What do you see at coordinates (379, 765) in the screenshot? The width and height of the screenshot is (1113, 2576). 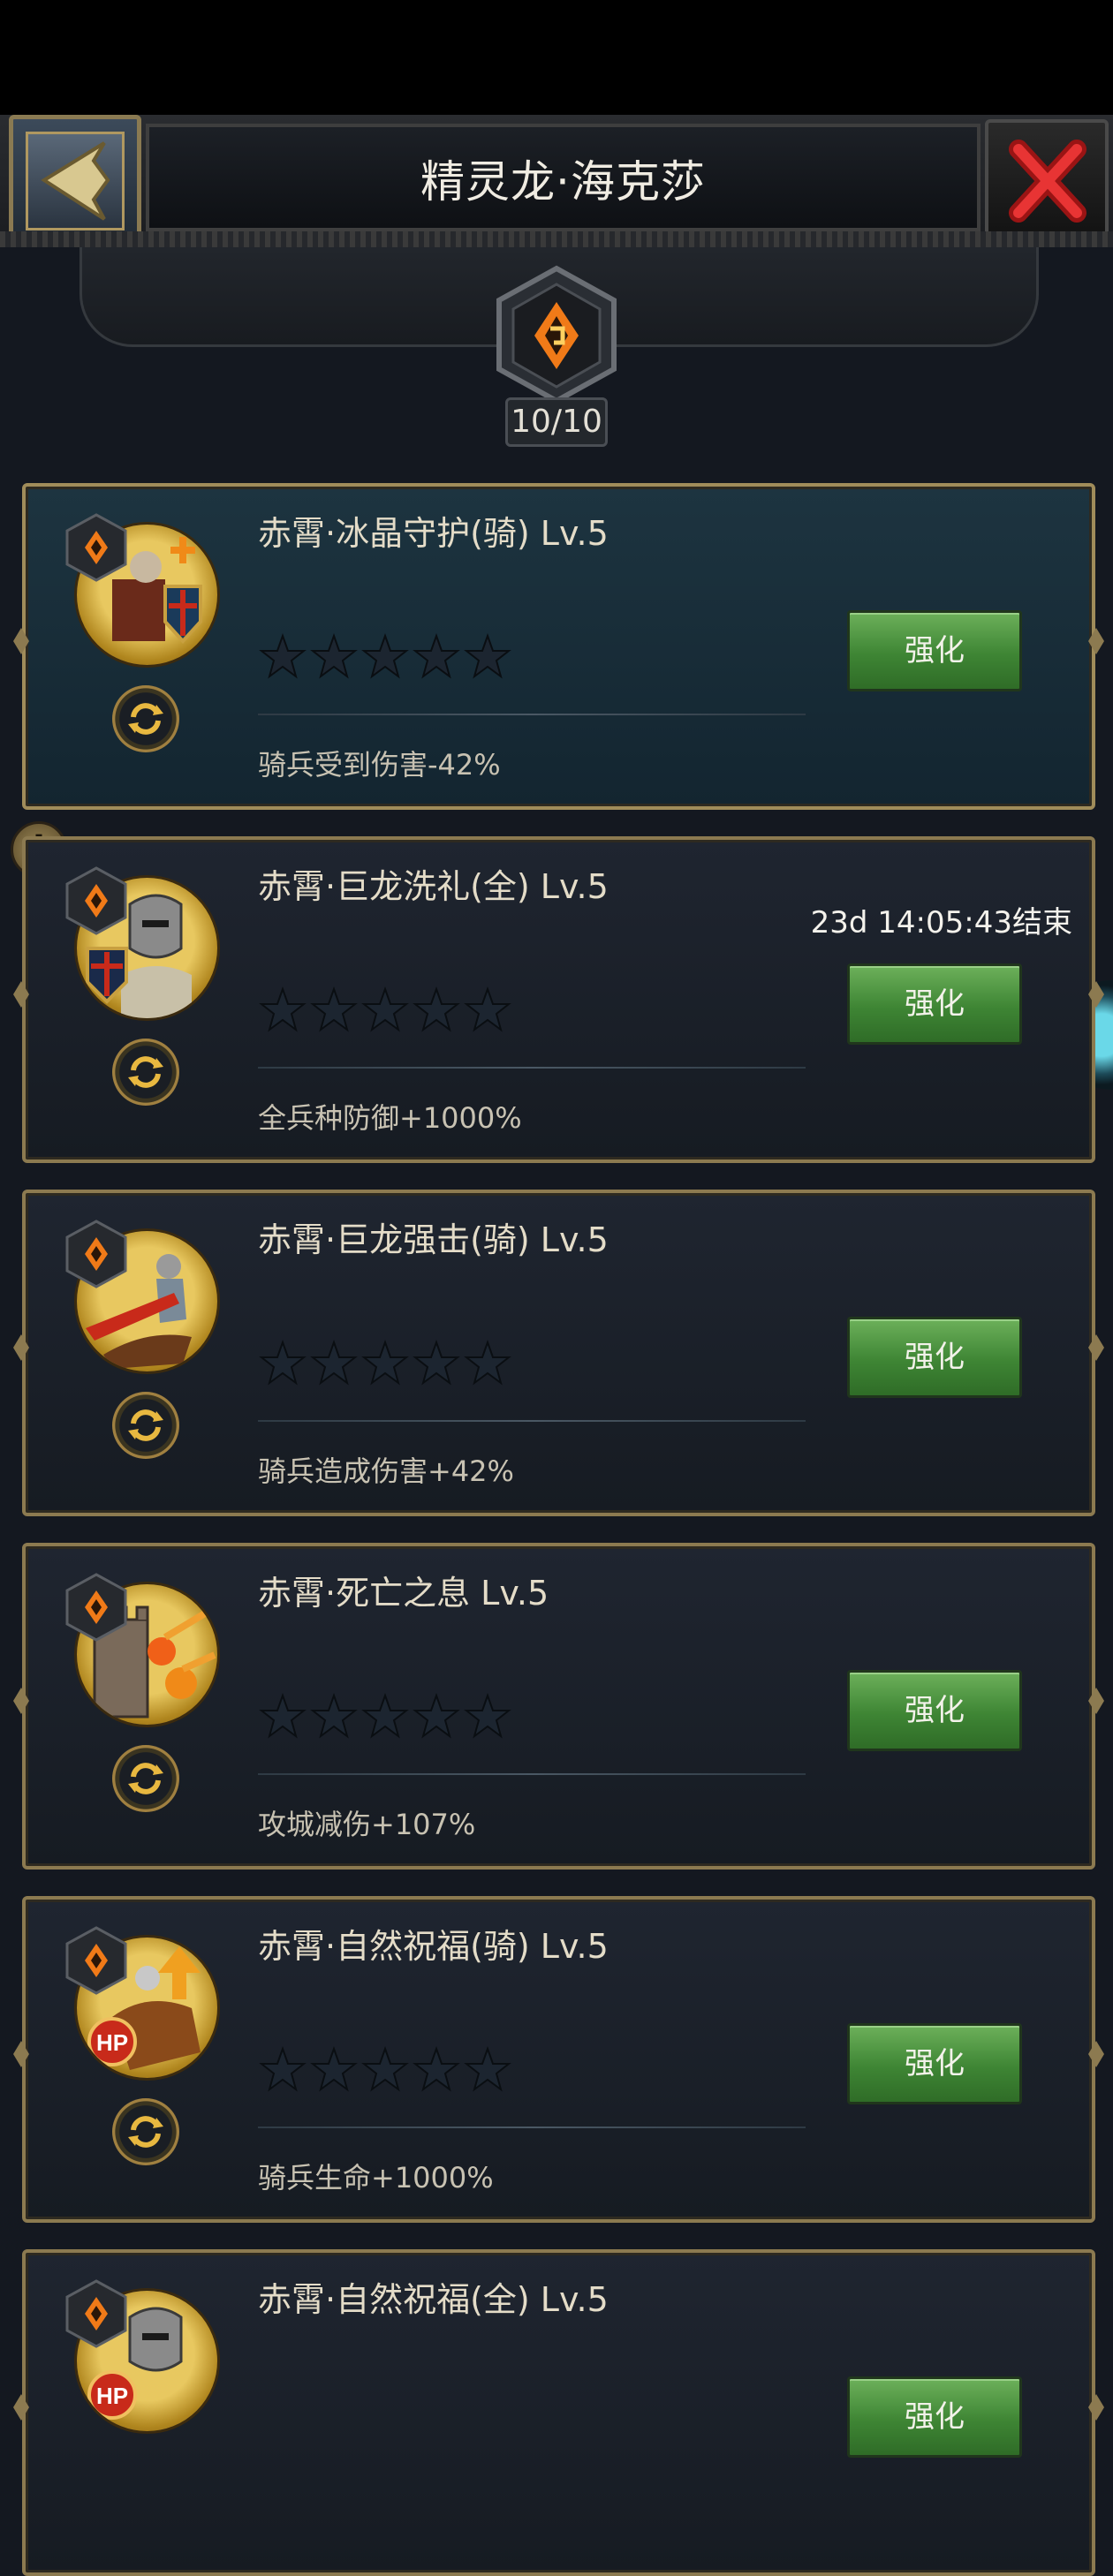 I see `skill-effect: 骑兵受到伤害-42%` at bounding box center [379, 765].